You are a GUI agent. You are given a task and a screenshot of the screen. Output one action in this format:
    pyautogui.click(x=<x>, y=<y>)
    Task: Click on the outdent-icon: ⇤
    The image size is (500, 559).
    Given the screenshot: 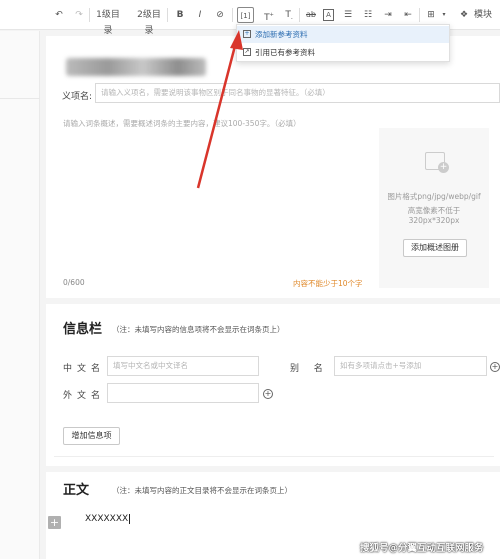 What is the action you would take?
    pyautogui.click(x=408, y=15)
    